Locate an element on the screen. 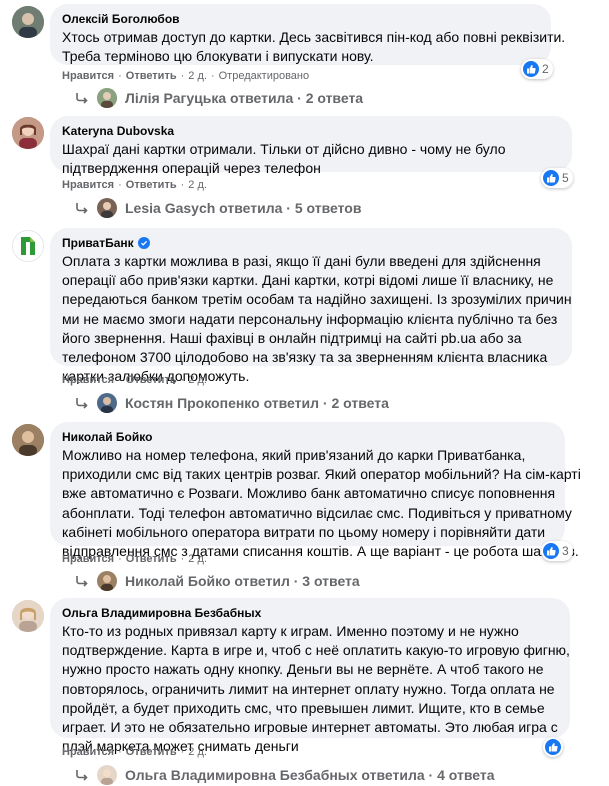  comment-author: Ольга Владимировна Безбабных is located at coordinates (310, 613).